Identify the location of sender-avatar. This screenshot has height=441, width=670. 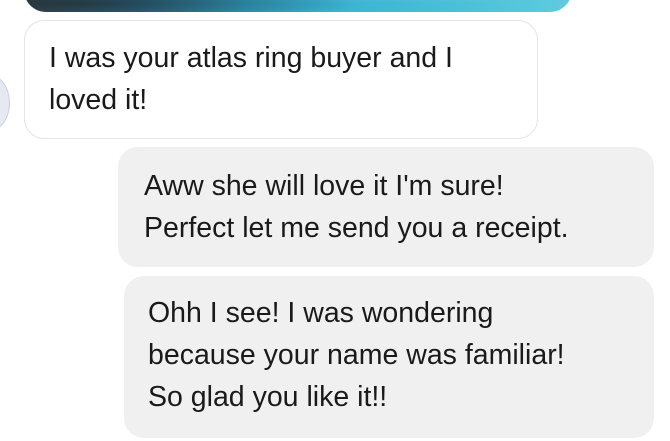
(5, 103).